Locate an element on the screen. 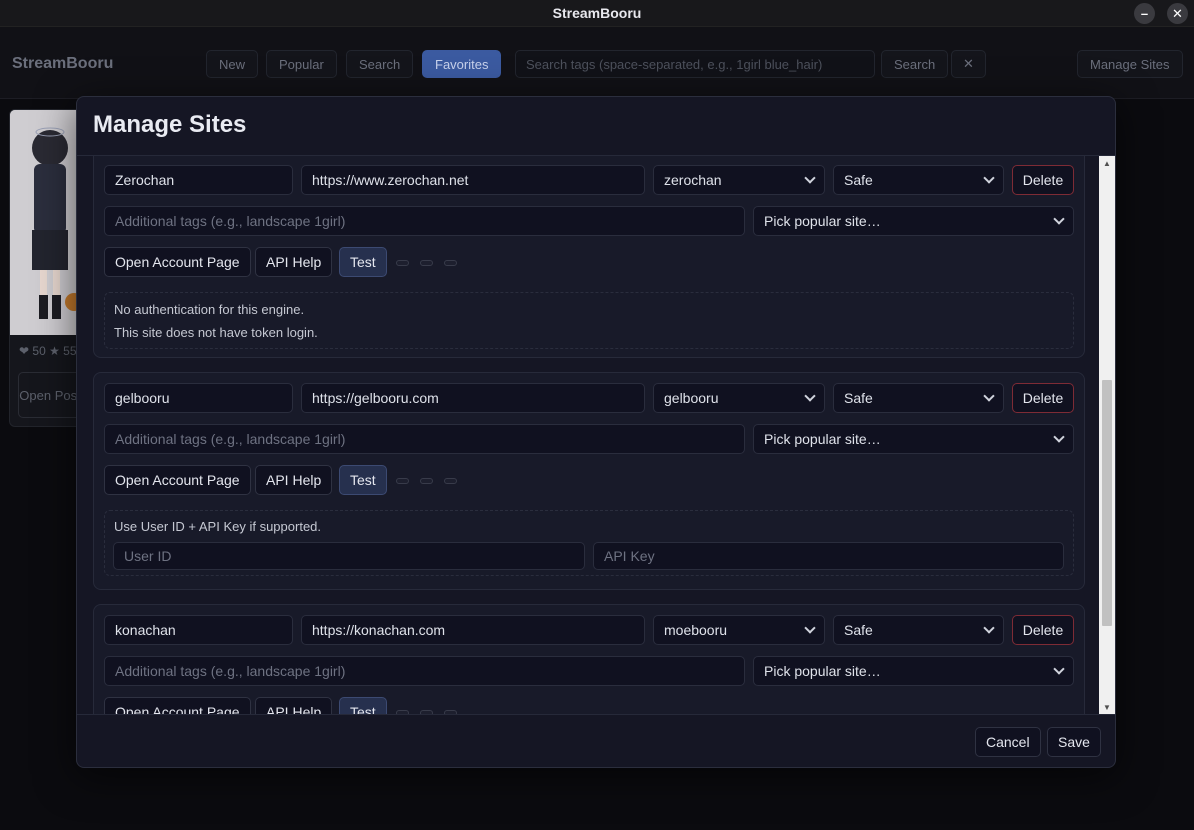 This screenshot has width=1194, height=830. site-url-input: https://gelbooru.com is located at coordinates (473, 398).